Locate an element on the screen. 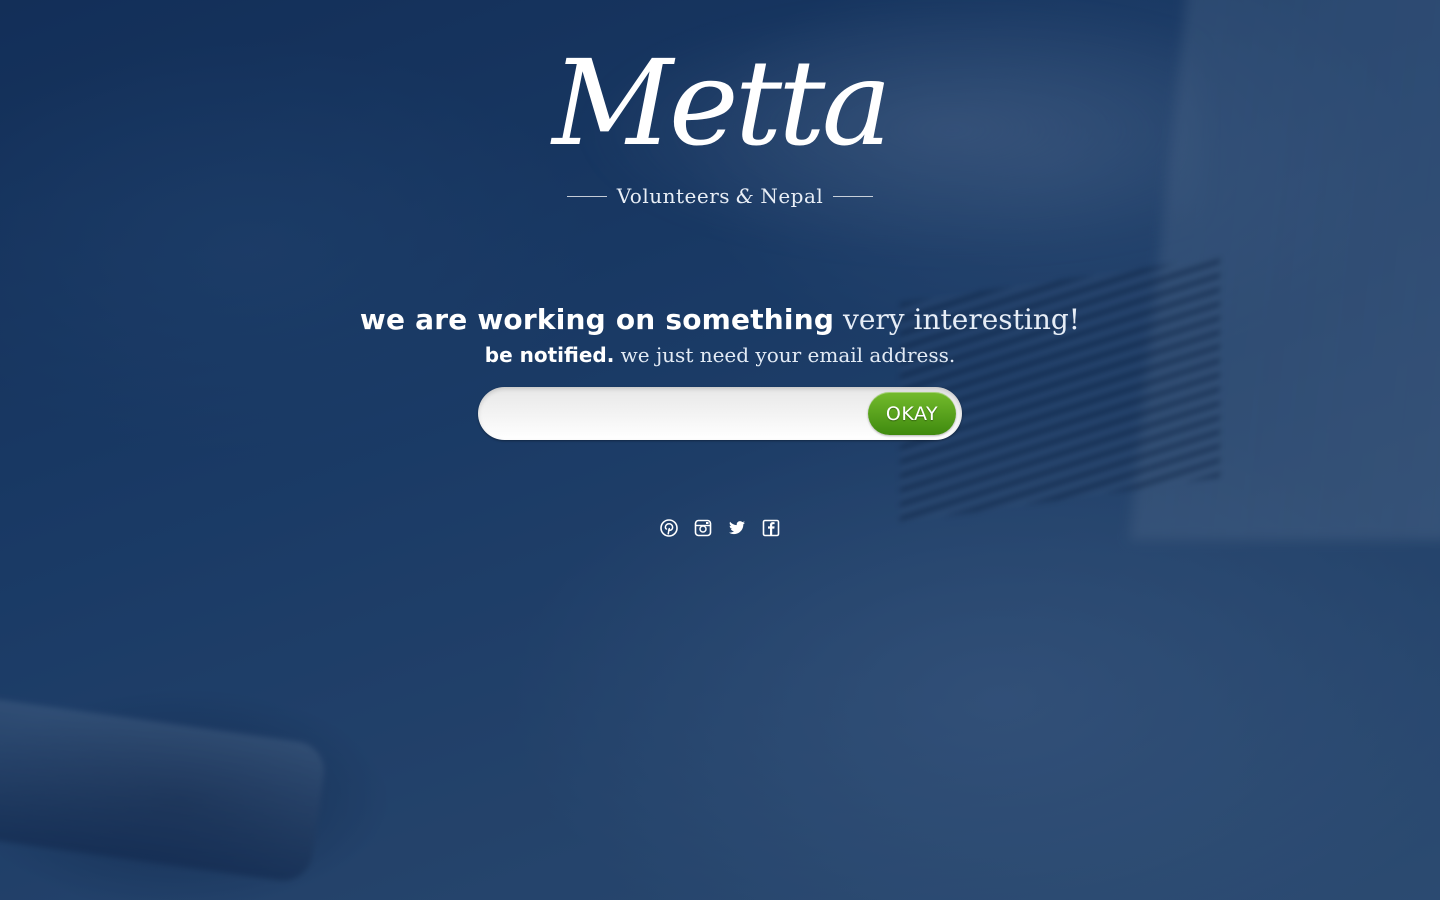  subheadline-light: we just need your email address. is located at coordinates (788, 355).